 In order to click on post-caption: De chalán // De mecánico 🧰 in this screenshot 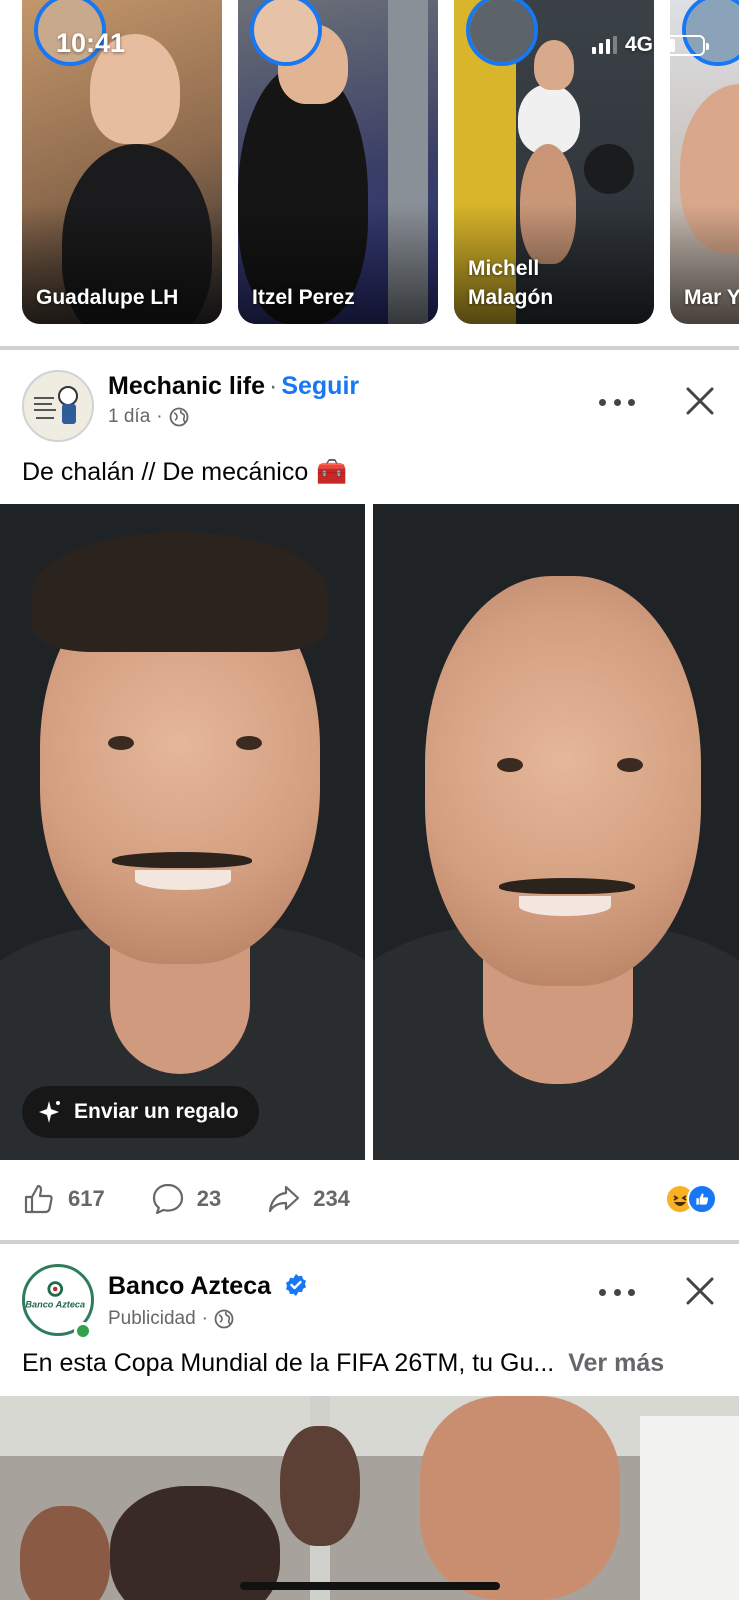, I will do `click(184, 472)`.